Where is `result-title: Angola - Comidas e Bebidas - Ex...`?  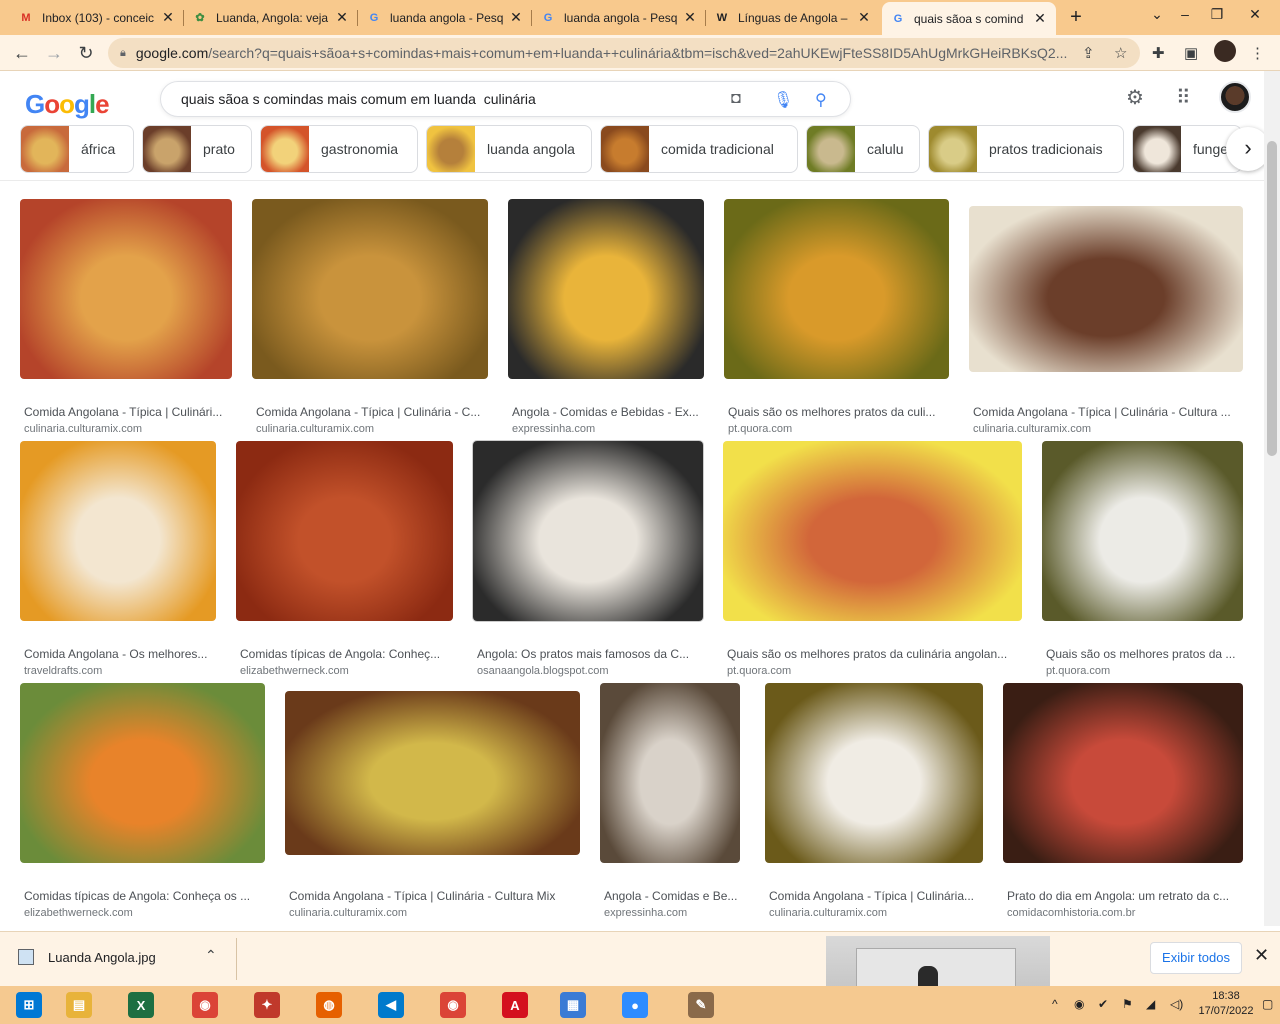 result-title: Angola - Comidas e Bebidas - Ex... is located at coordinates (607, 412).